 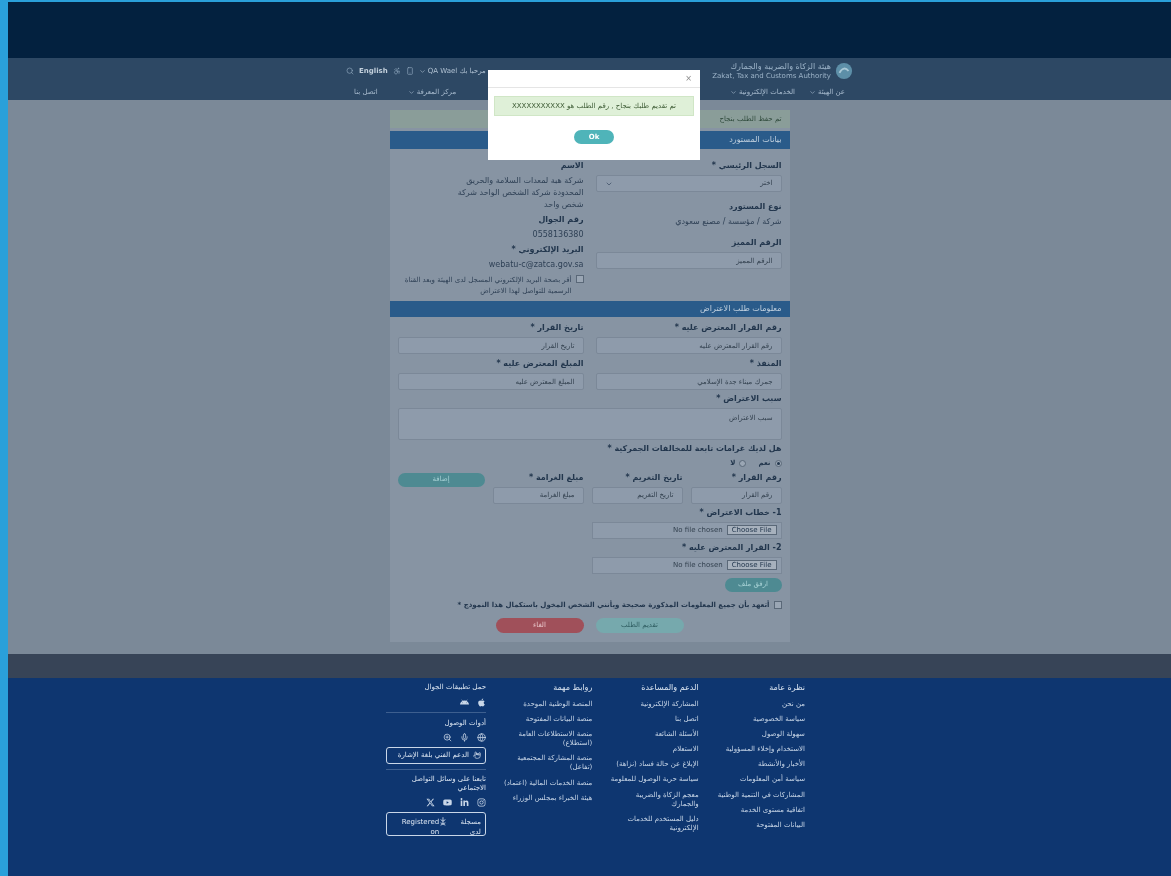 I want to click on field-label: مبلغ الغرامة *, so click(x=556, y=477).